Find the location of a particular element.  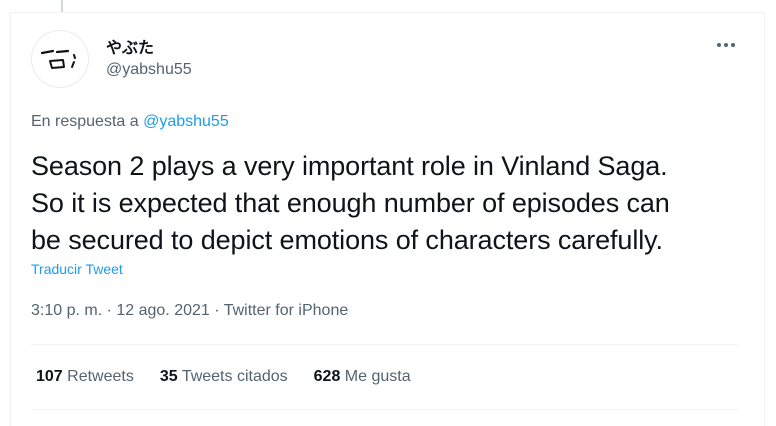

likes-label: Me gusta is located at coordinates (377, 376).